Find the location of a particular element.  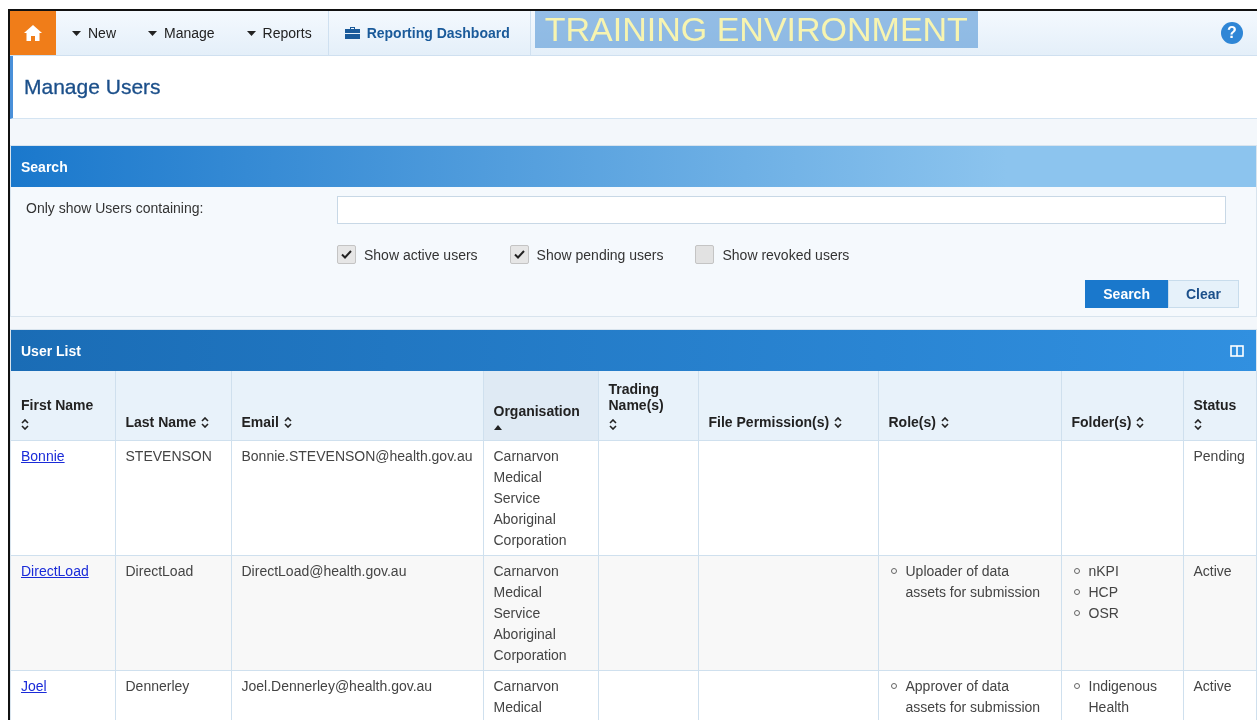

table-cell-text: Indigenous Health is located at coordinates (1123, 697).